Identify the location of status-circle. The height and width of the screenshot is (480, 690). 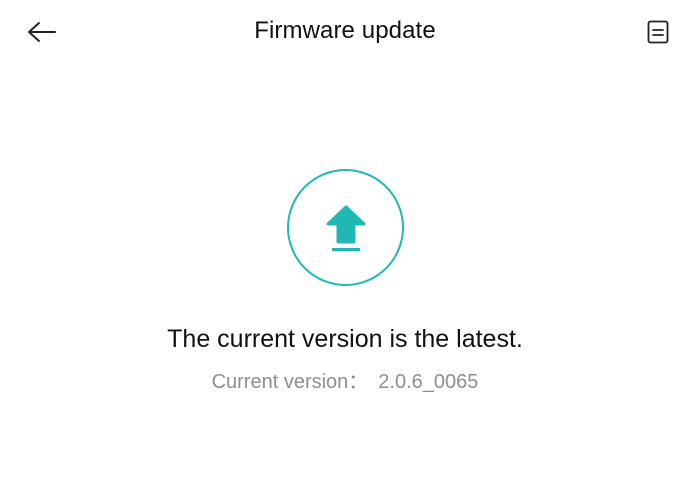
(345, 227).